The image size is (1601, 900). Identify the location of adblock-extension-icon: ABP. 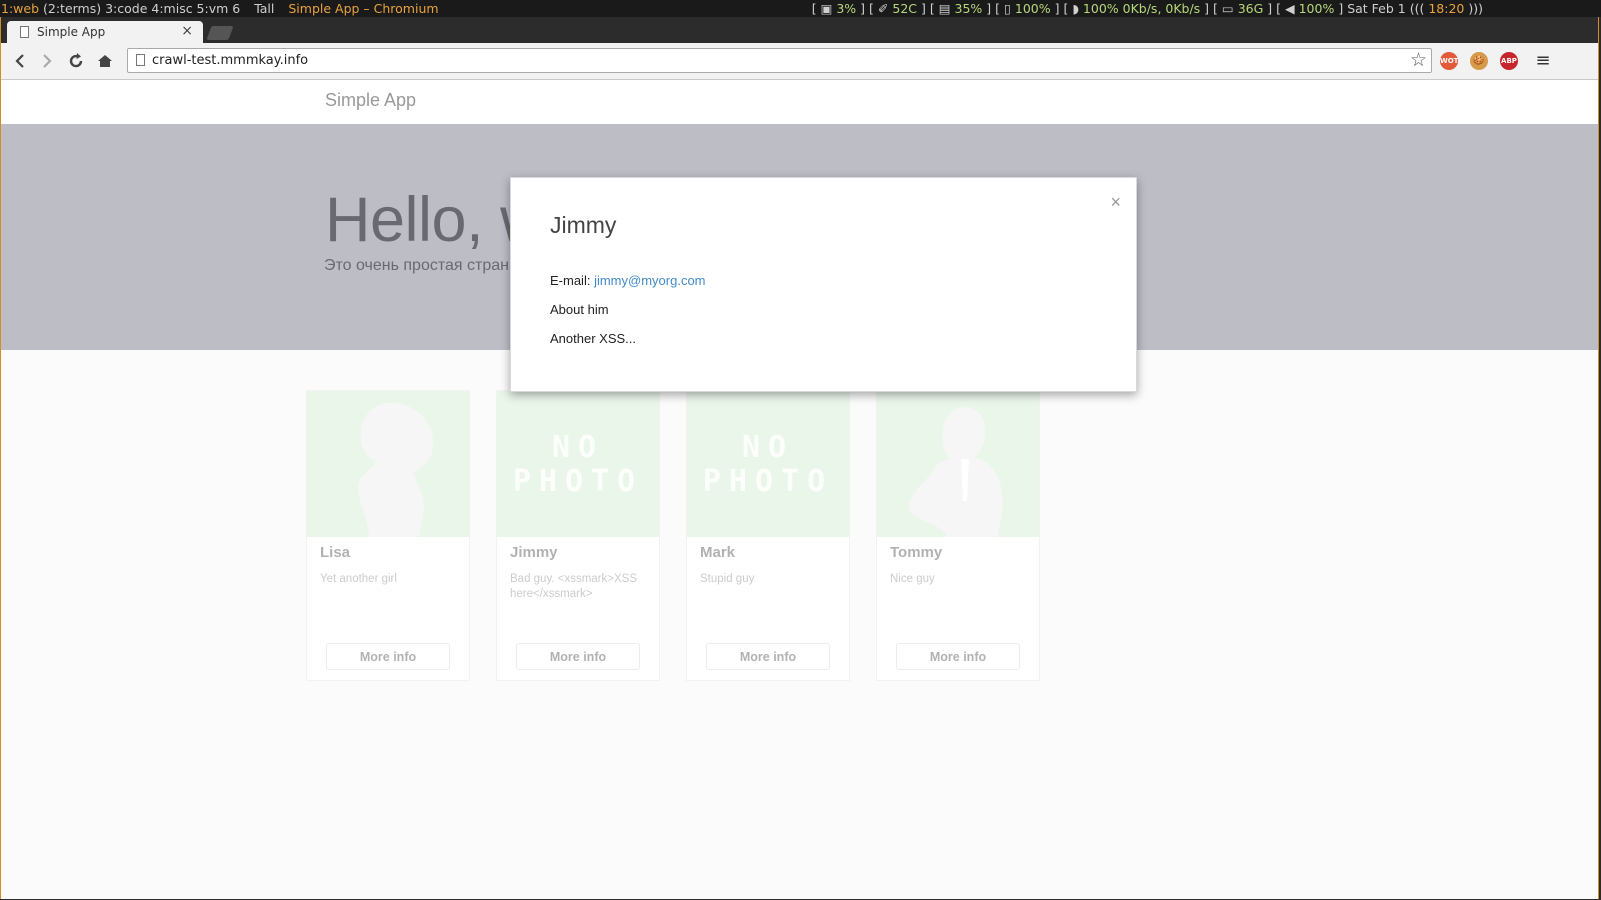
(1509, 61).